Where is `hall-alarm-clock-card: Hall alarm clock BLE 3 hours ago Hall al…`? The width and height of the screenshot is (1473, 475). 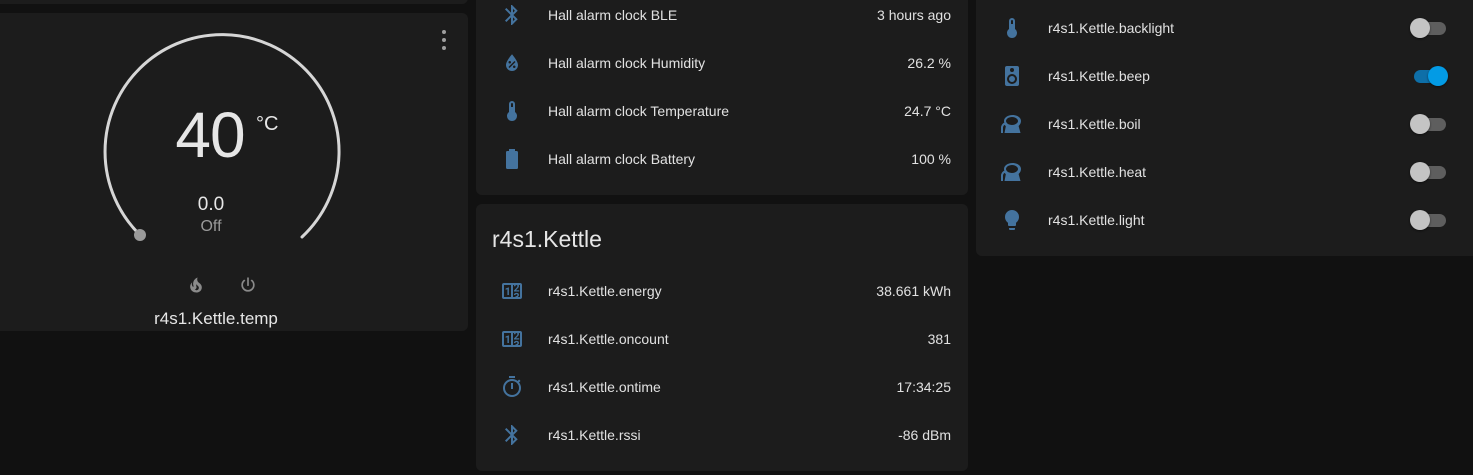 hall-alarm-clock-card: Hall alarm clock BLE 3 hours ago Hall al… is located at coordinates (722, 97).